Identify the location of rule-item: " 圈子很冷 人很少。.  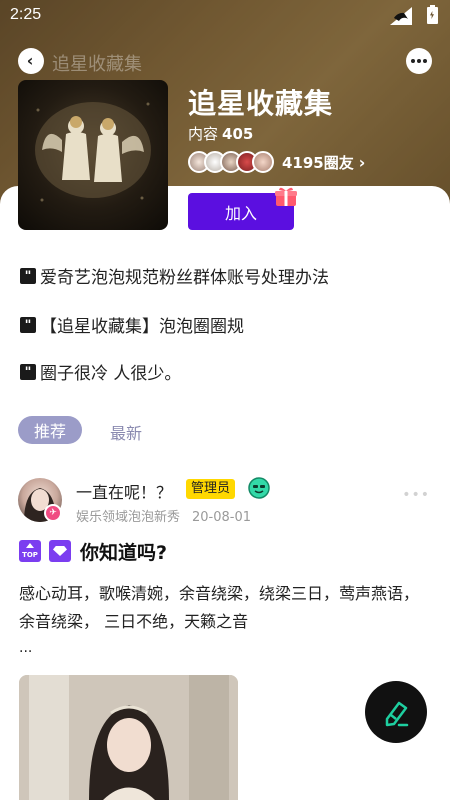
(100, 371).